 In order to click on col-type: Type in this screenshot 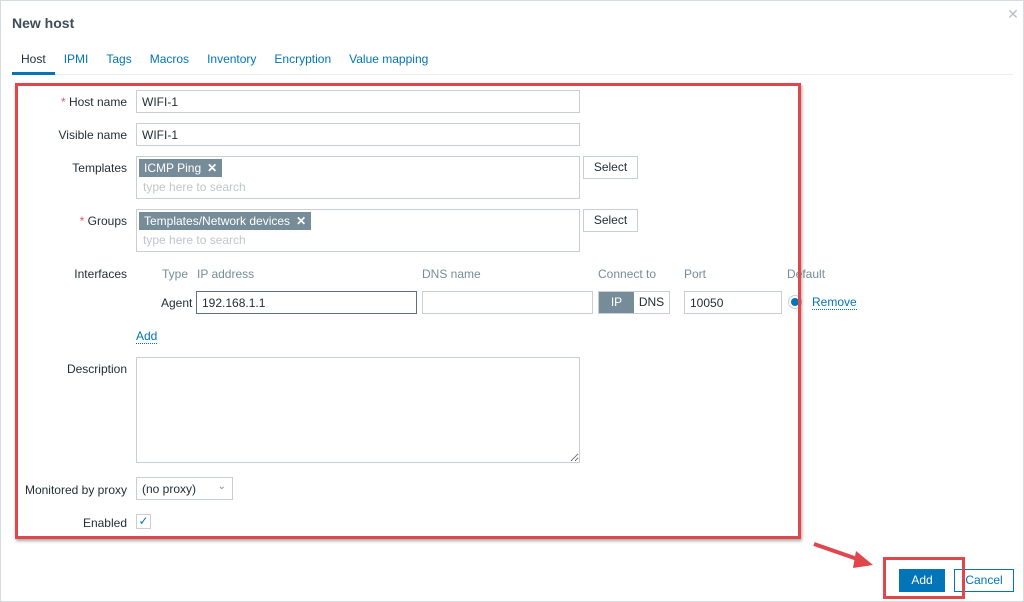, I will do `click(175, 274)`.